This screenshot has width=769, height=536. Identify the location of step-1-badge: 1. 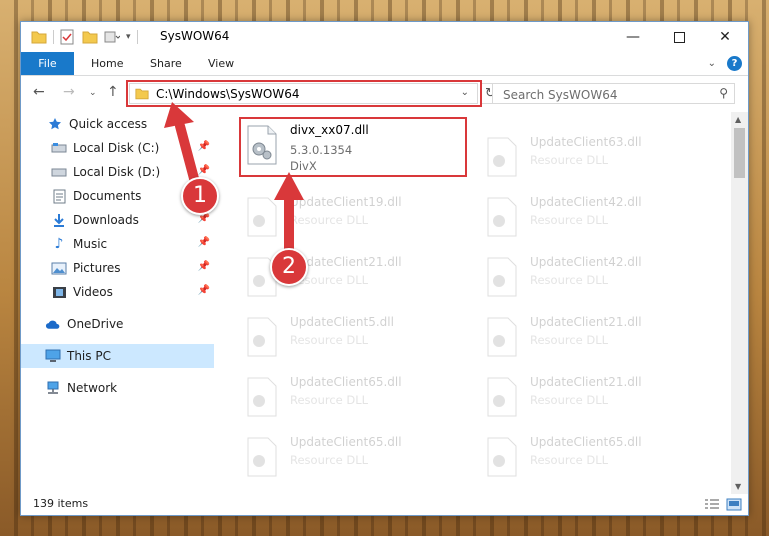
(200, 196).